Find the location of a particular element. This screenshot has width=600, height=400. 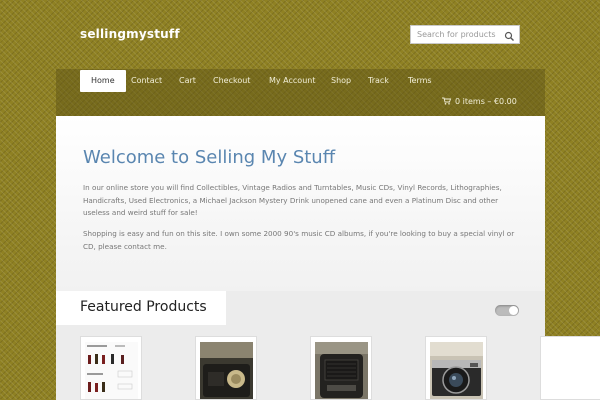

cart-summary-link: 0 items – €0.00 is located at coordinates (479, 101).